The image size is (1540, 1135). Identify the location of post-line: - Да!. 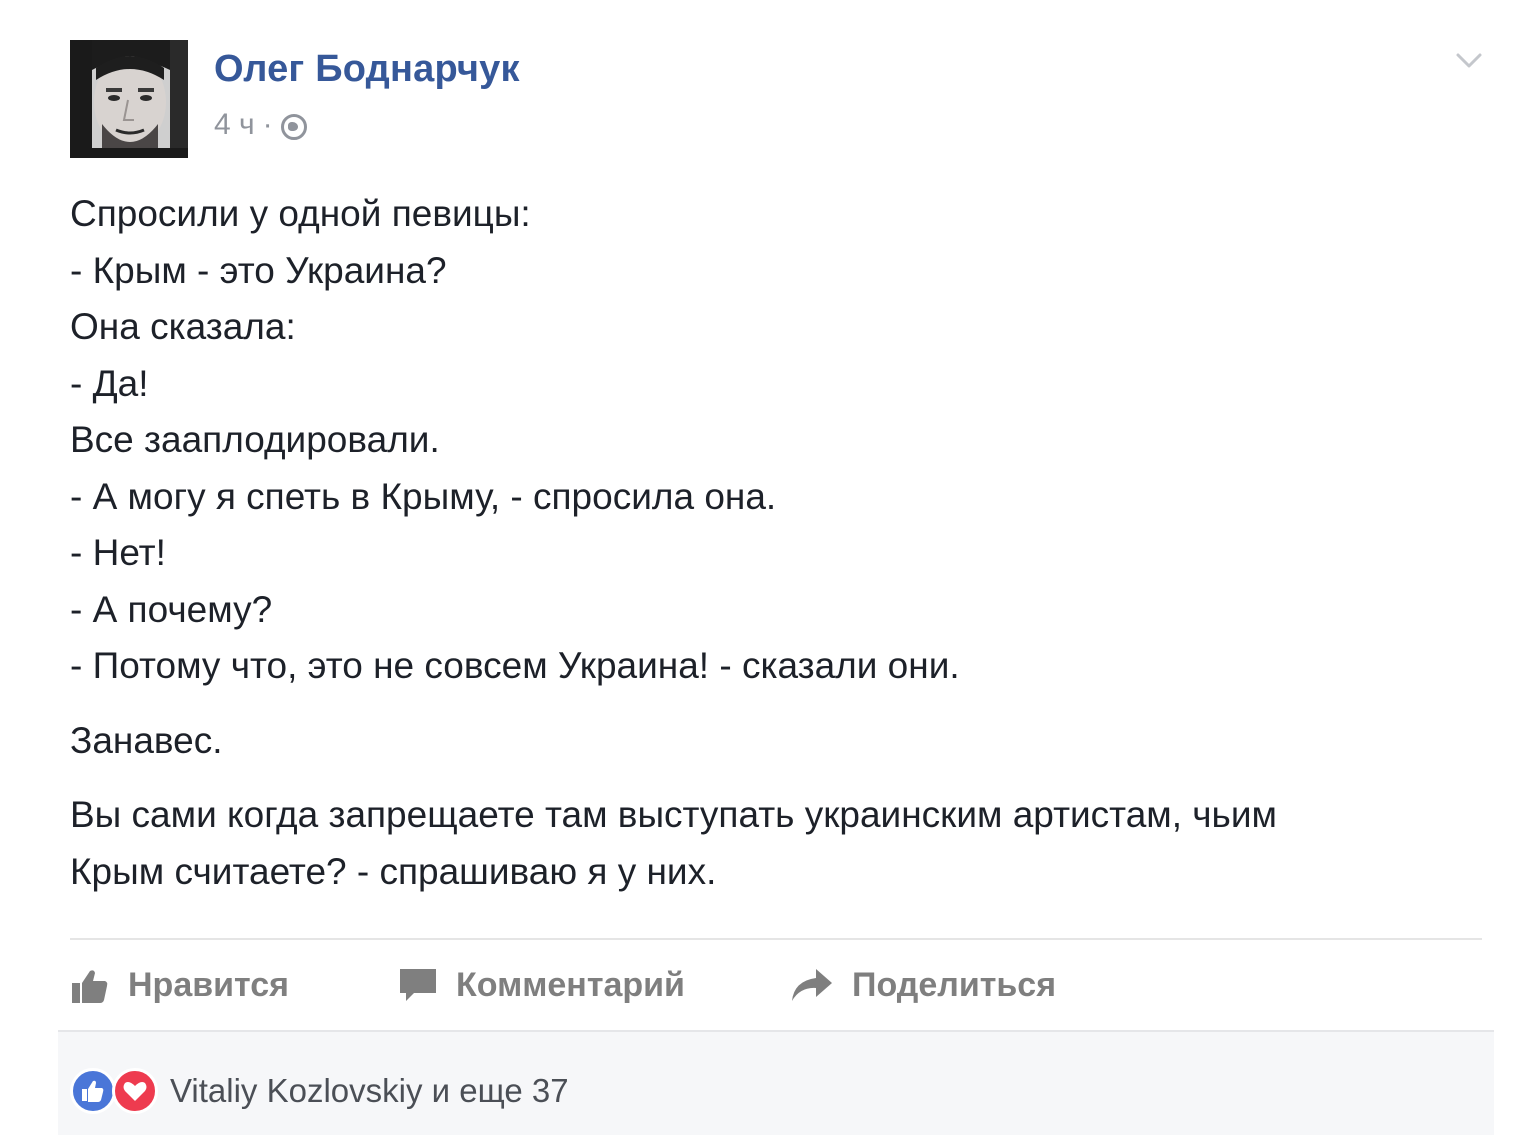
(109, 383).